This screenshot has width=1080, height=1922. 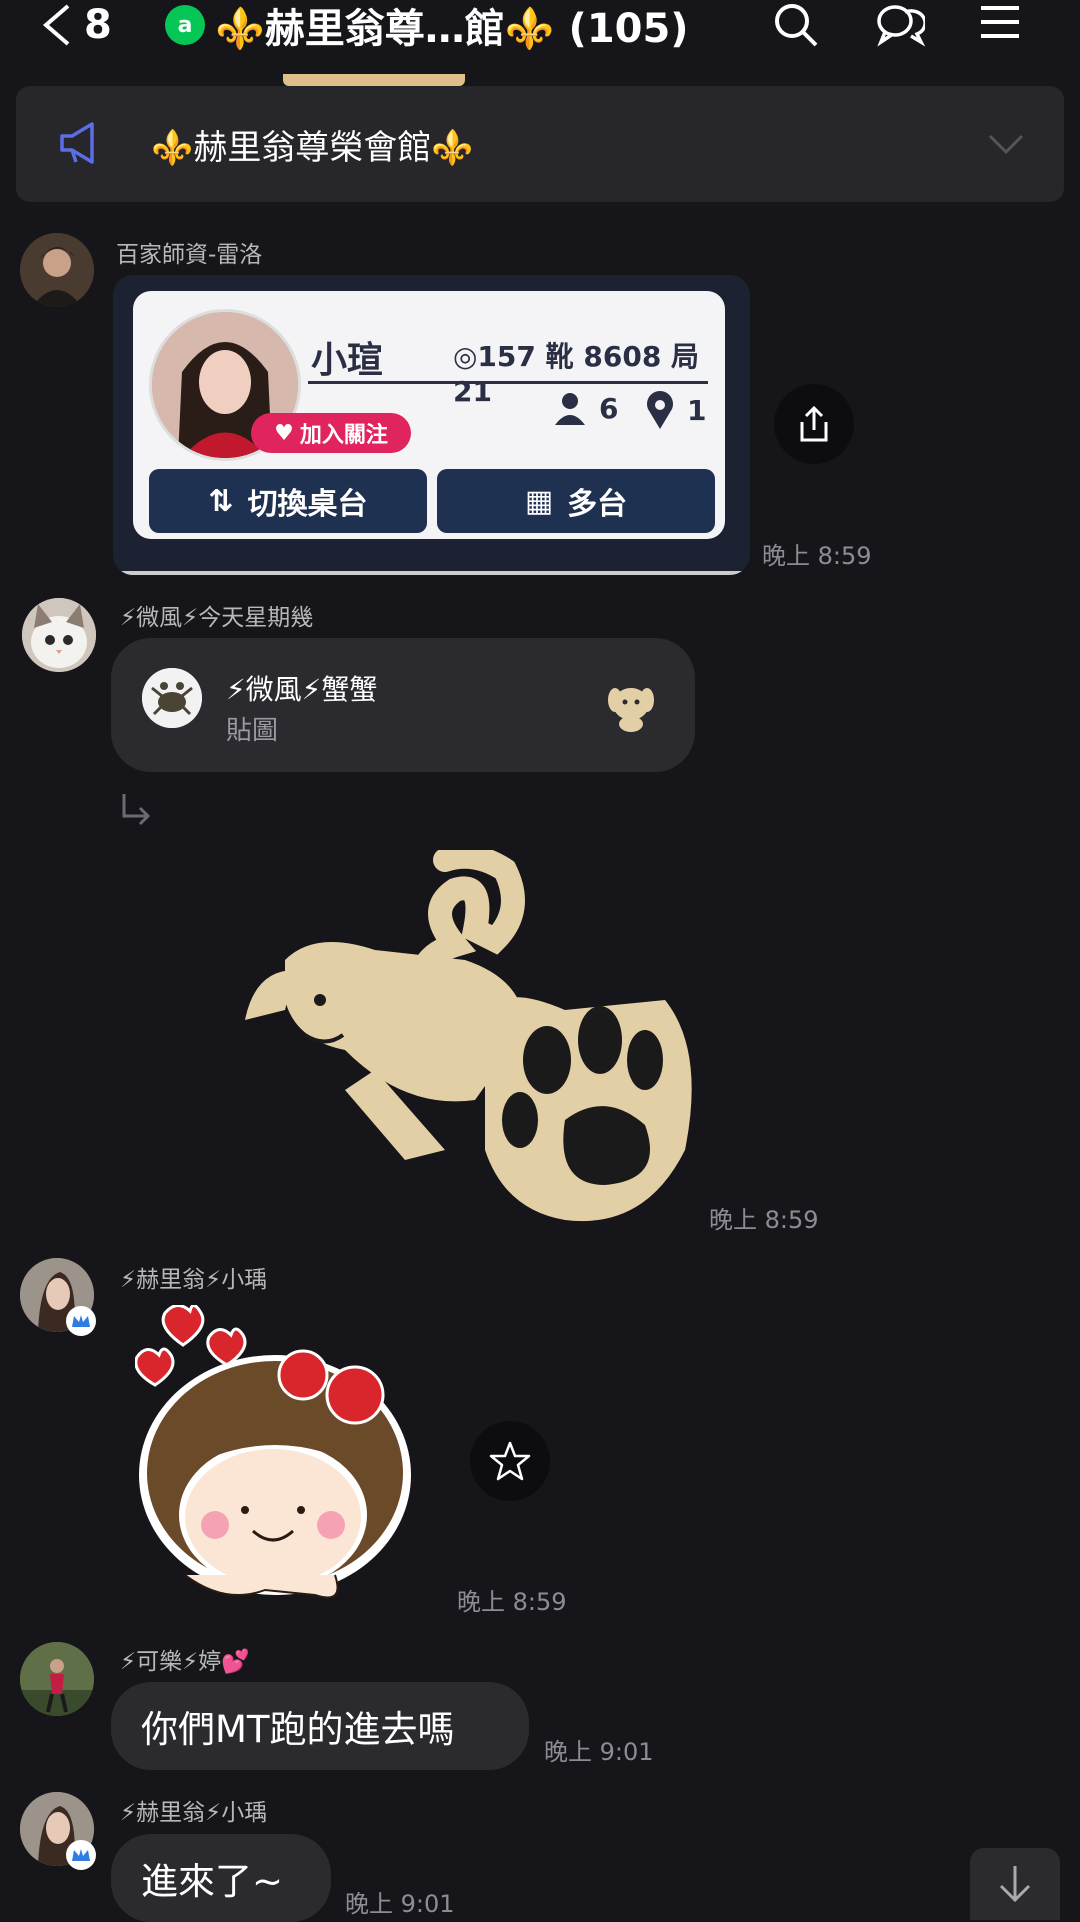 What do you see at coordinates (1000, 22) in the screenshot?
I see `hamburger-menu-icon` at bounding box center [1000, 22].